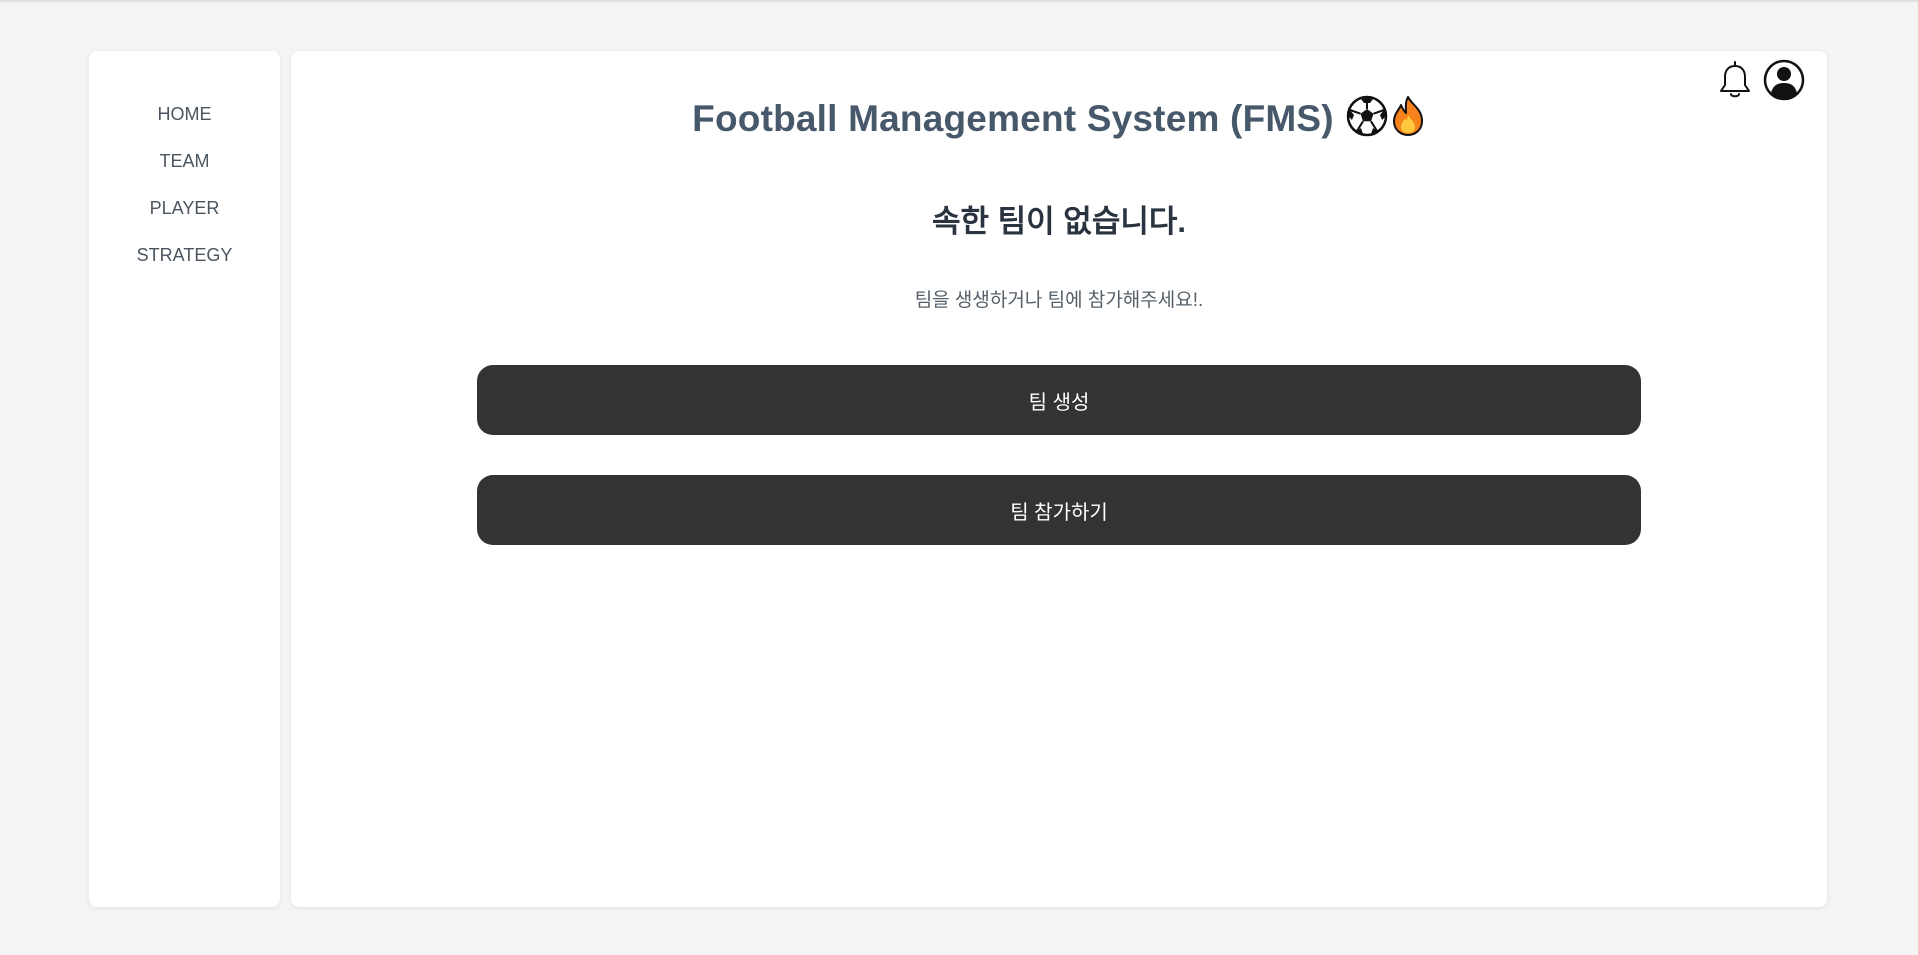 The height and width of the screenshot is (955, 1918). I want to click on page-title: Football Management System (FMS), so click(1013, 118).